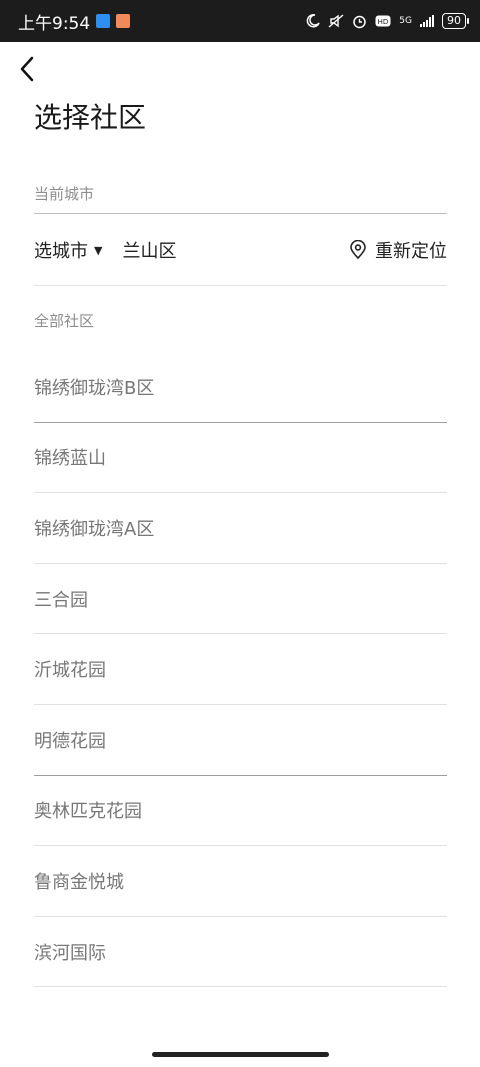 This screenshot has height=1067, width=480. Describe the element at coordinates (411, 251) in the screenshot. I see `relocate-label: 重新定位` at that location.